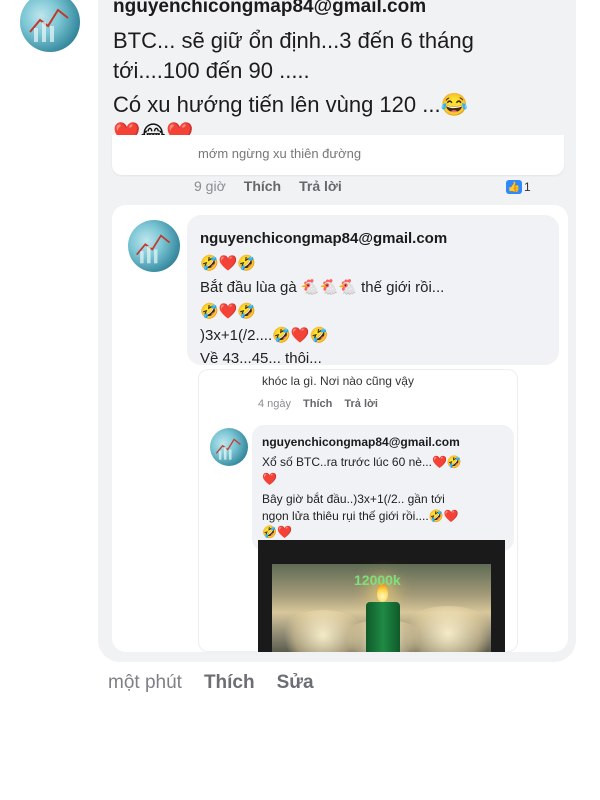  Describe the element at coordinates (210, 186) in the screenshot. I see `comment-time: 9 giờ` at that location.